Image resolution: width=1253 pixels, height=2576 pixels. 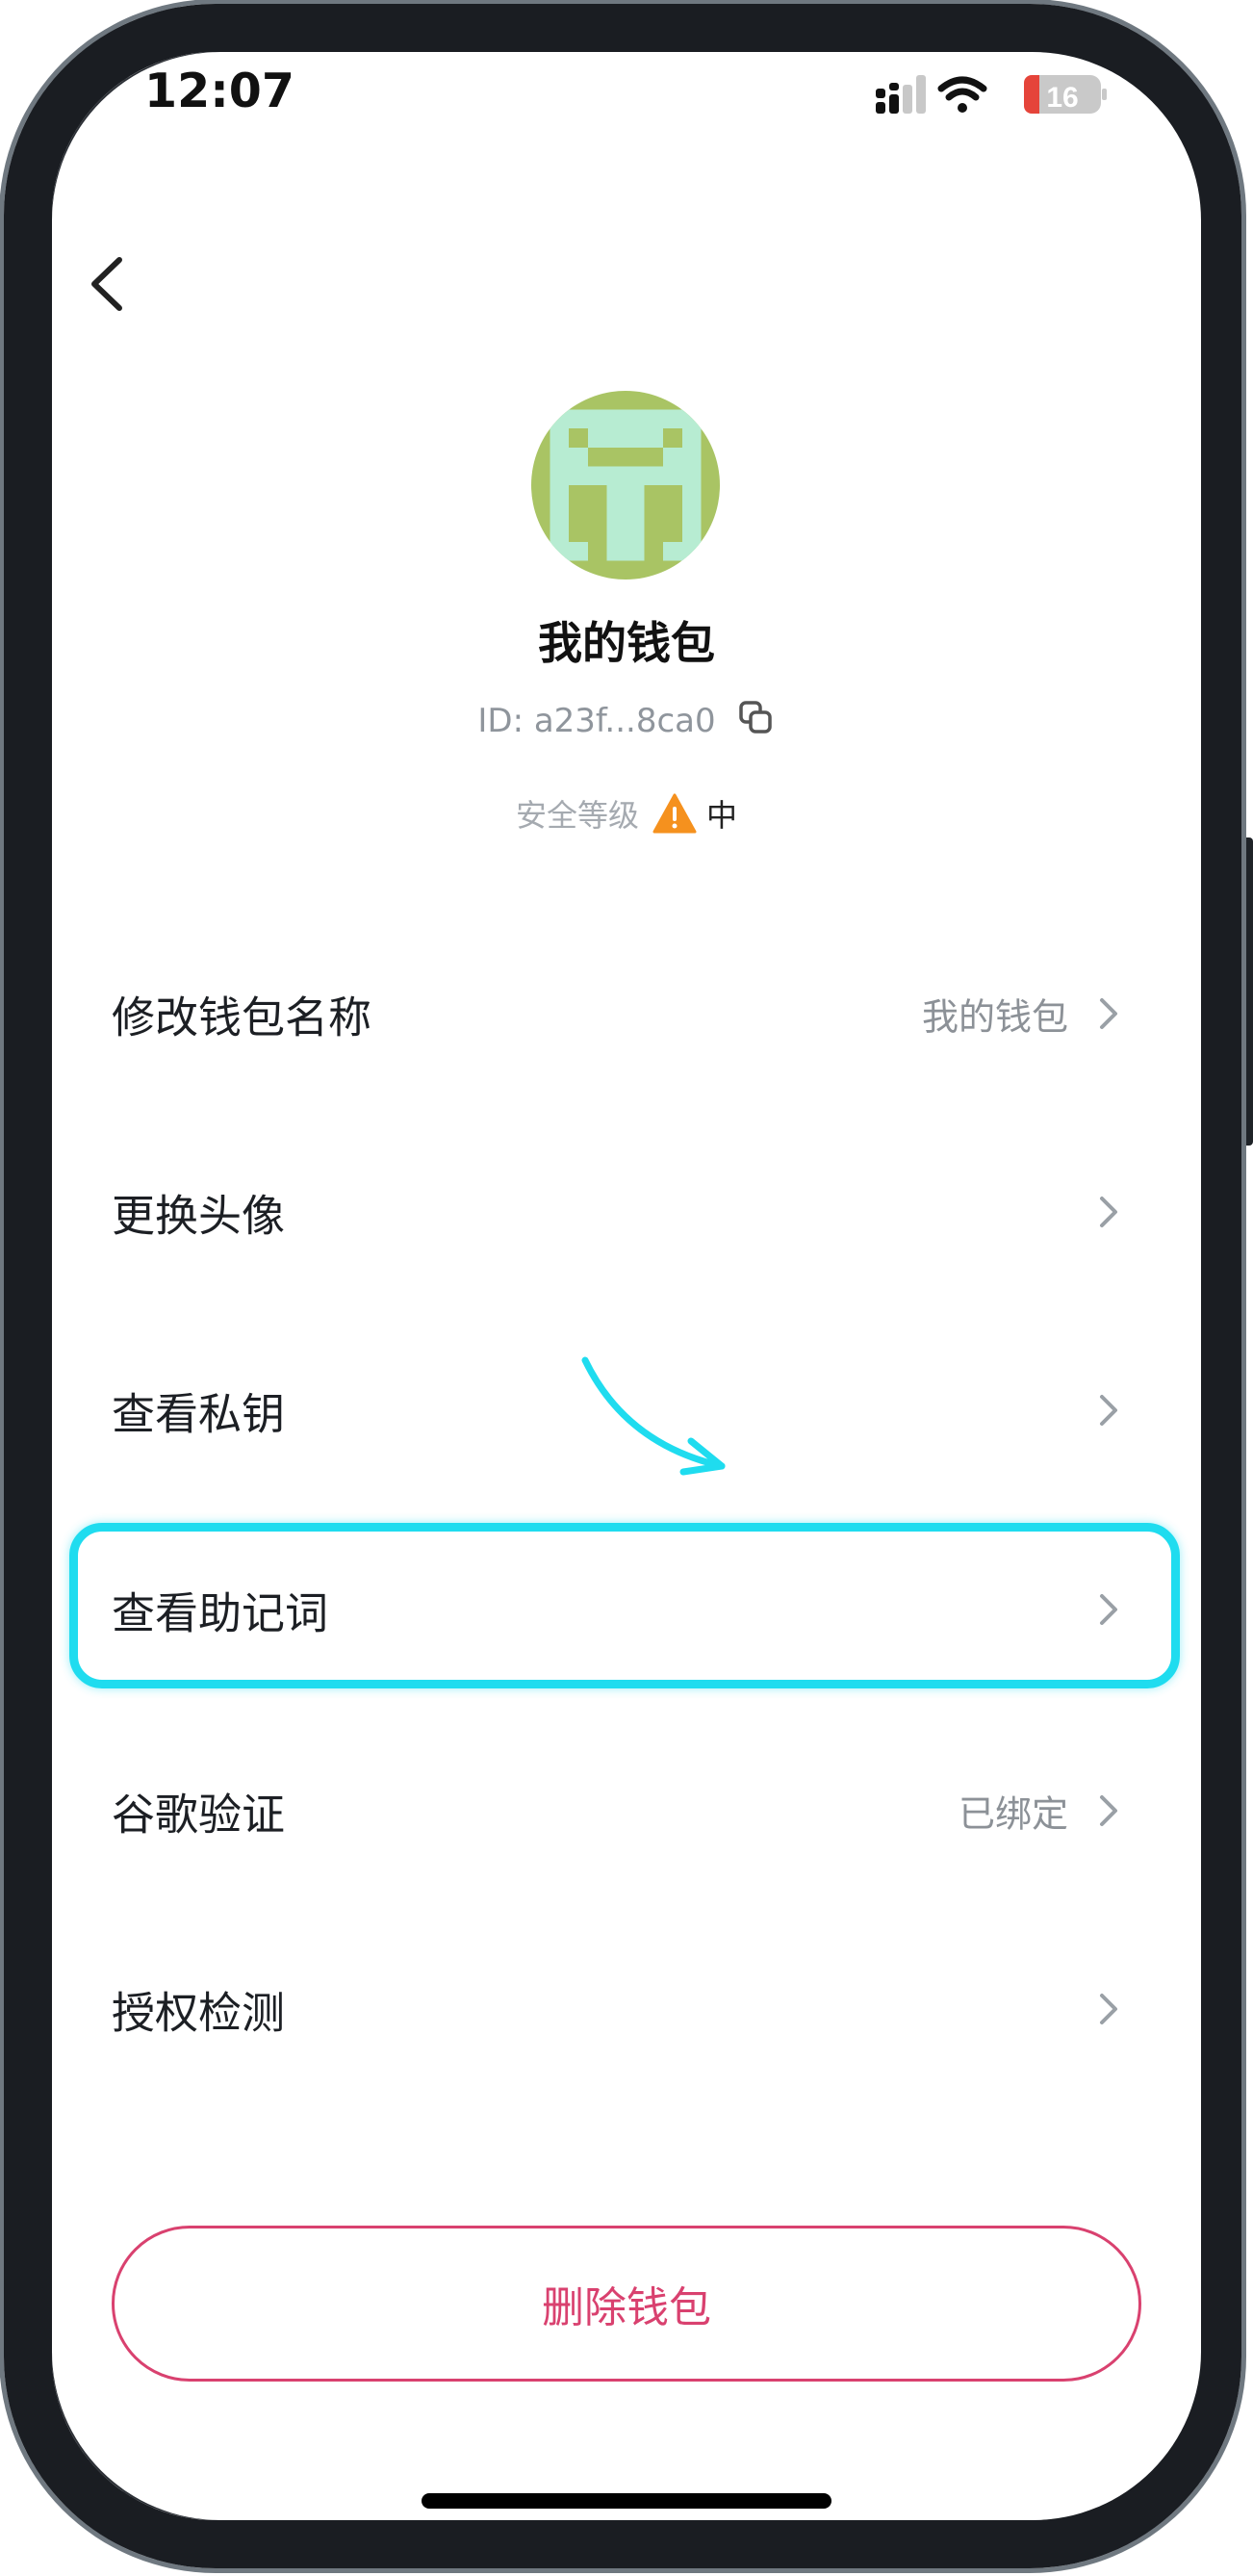 What do you see at coordinates (626, 2304) in the screenshot?
I see `delete-wallet-button: 删除钱包` at bounding box center [626, 2304].